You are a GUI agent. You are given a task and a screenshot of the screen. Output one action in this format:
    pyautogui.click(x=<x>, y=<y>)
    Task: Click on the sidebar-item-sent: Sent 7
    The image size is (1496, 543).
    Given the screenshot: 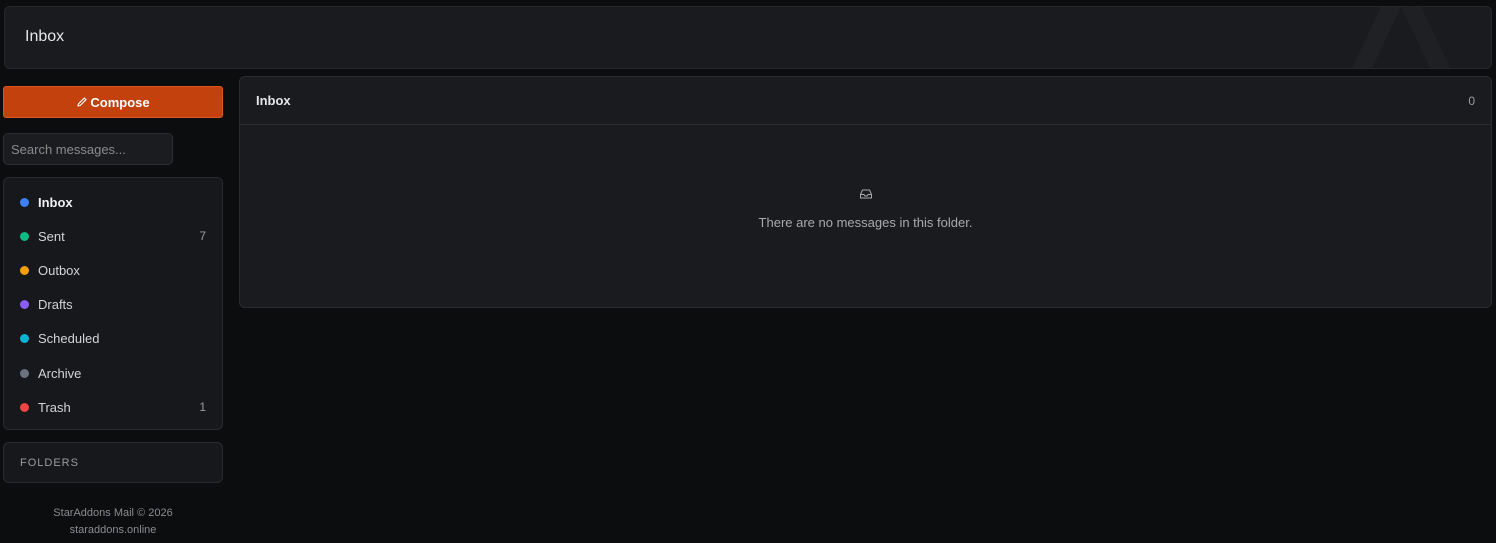 What is the action you would take?
    pyautogui.click(x=113, y=236)
    